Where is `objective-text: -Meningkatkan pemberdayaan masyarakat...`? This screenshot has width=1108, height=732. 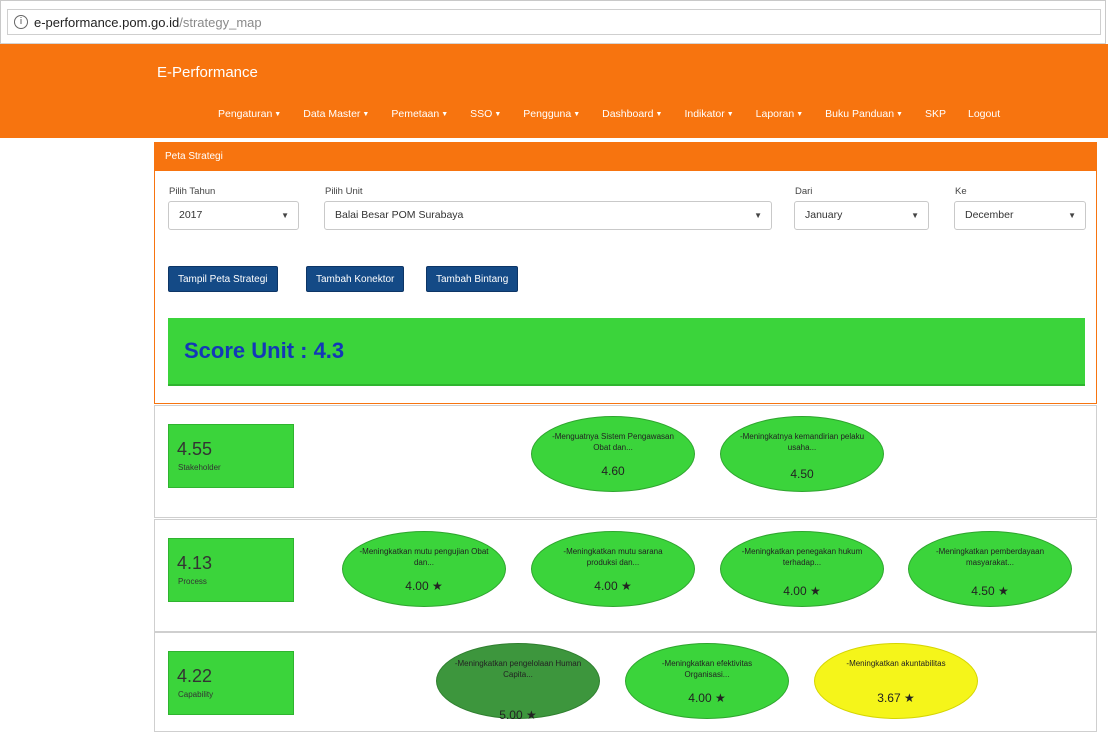 objective-text: -Meningkatkan pemberdayaan masyarakat... is located at coordinates (990, 557).